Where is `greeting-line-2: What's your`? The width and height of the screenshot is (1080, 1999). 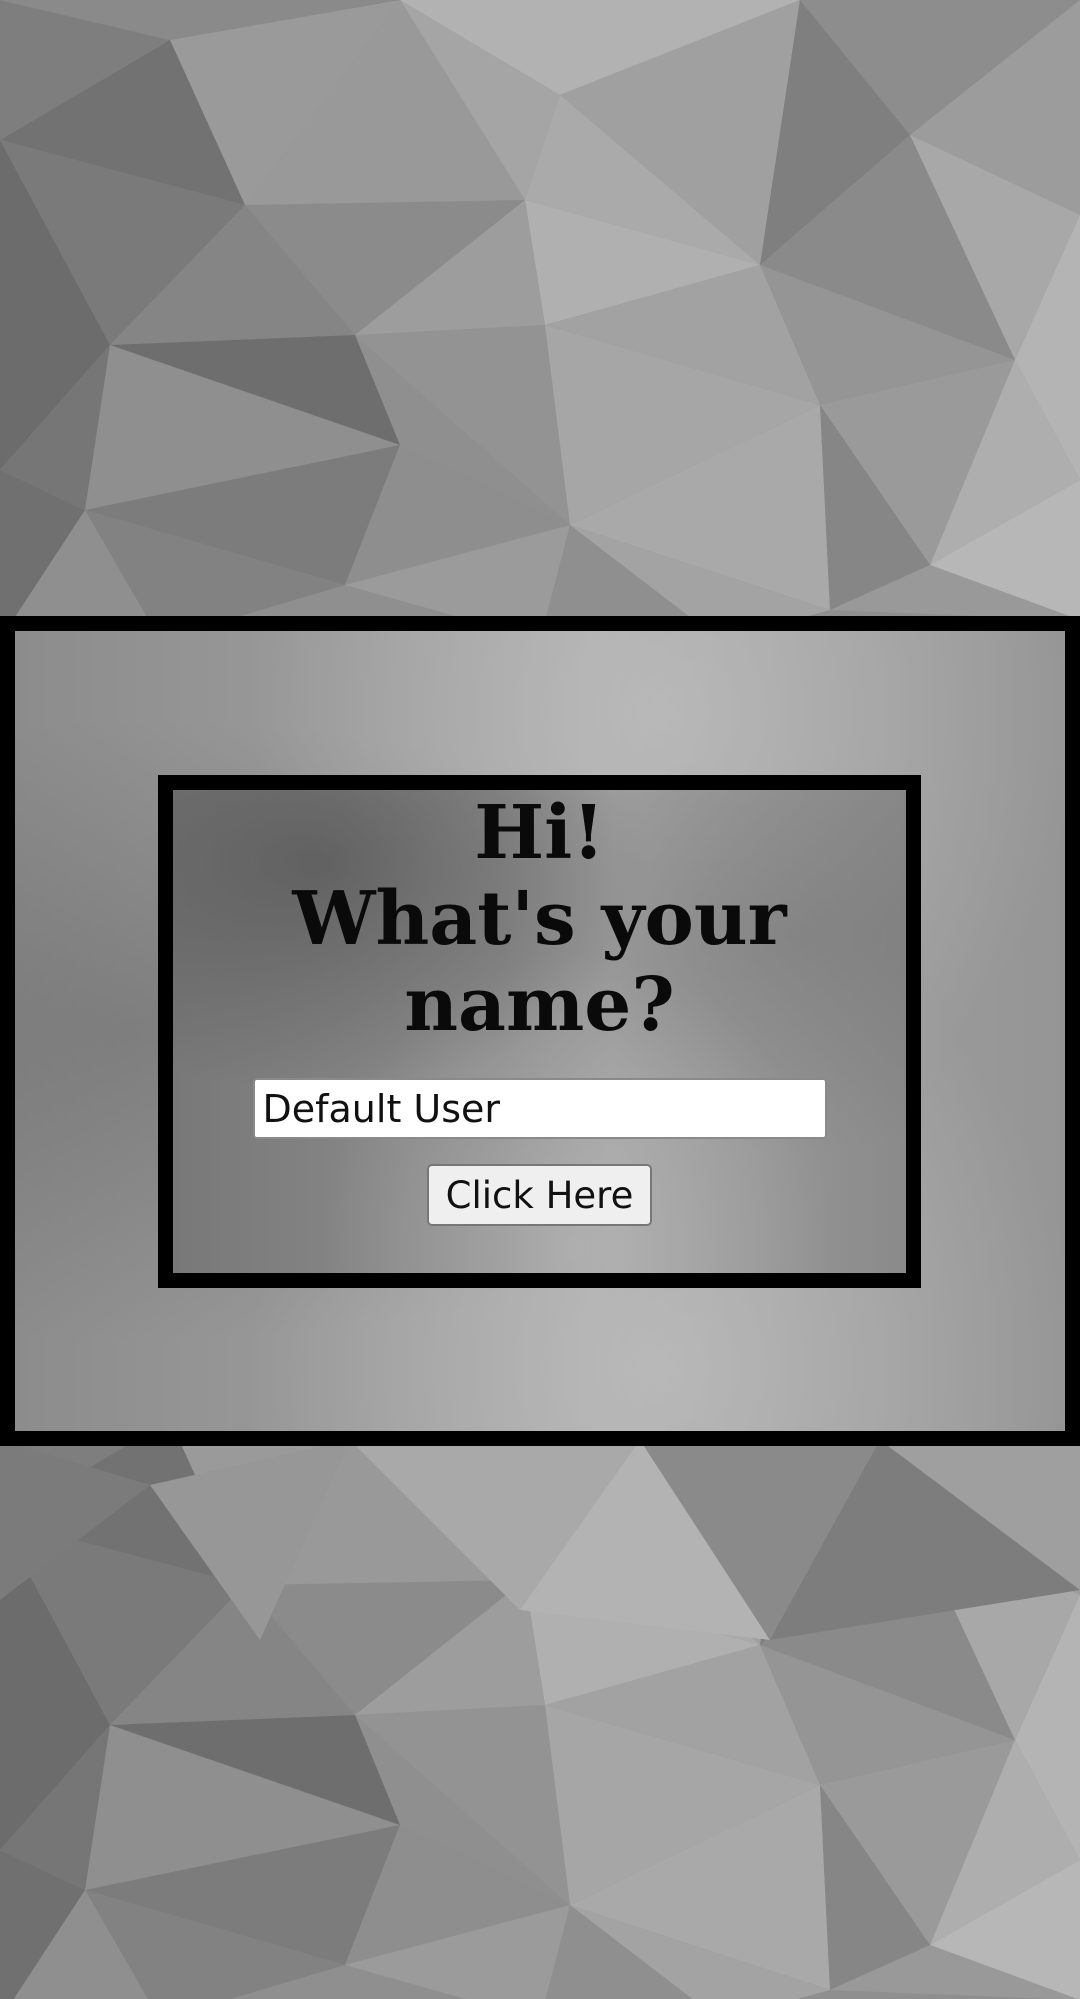 greeting-line-2: What's your is located at coordinates (539, 919).